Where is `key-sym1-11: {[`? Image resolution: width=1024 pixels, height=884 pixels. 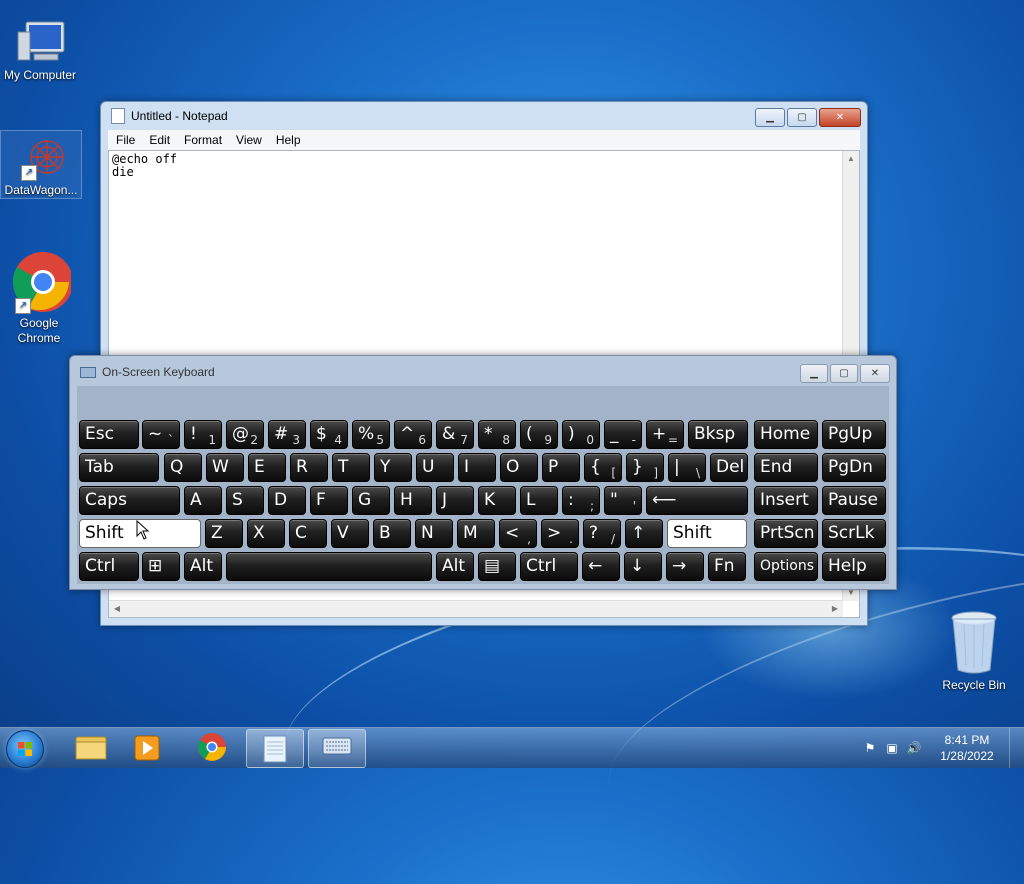
key-sym1-11: {[ is located at coordinates (603, 467).